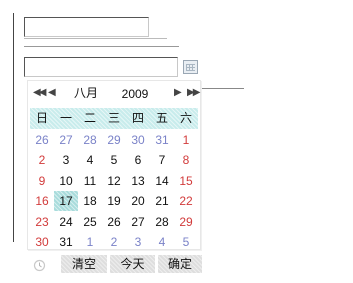  Describe the element at coordinates (84, 264) in the screenshot. I see `clear-button: 清空` at that location.